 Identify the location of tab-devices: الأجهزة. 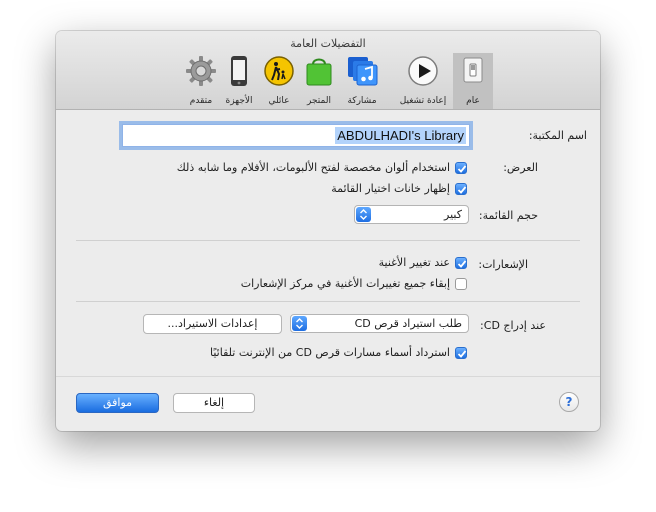
(239, 81).